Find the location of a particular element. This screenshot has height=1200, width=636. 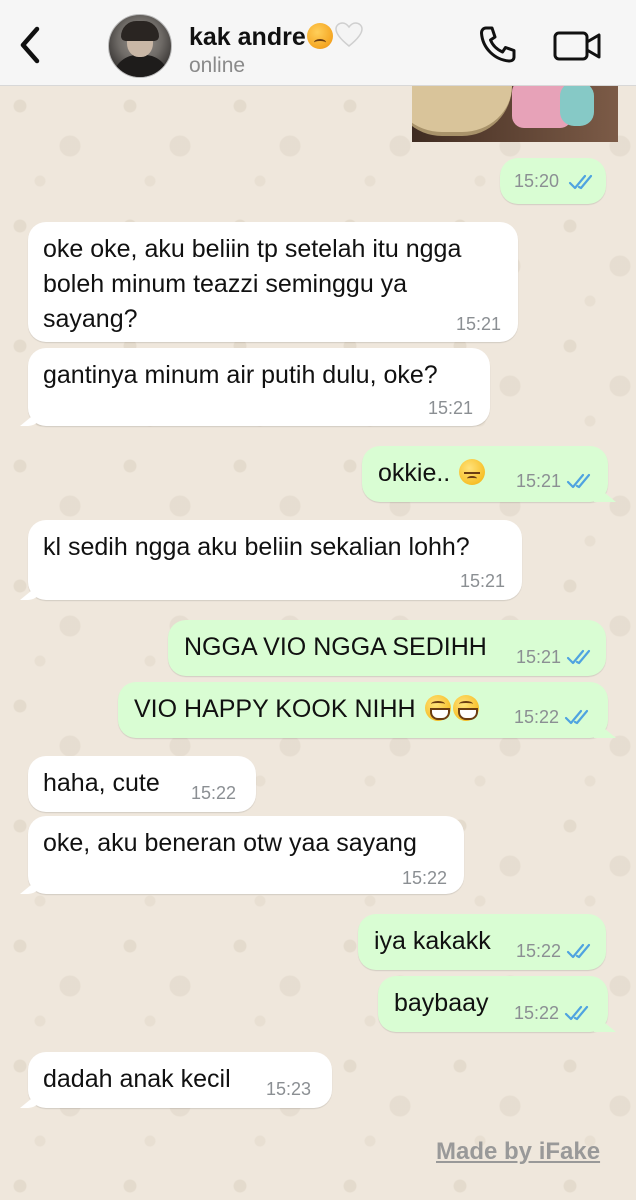

message-text: okkie.. is located at coordinates (432, 473).